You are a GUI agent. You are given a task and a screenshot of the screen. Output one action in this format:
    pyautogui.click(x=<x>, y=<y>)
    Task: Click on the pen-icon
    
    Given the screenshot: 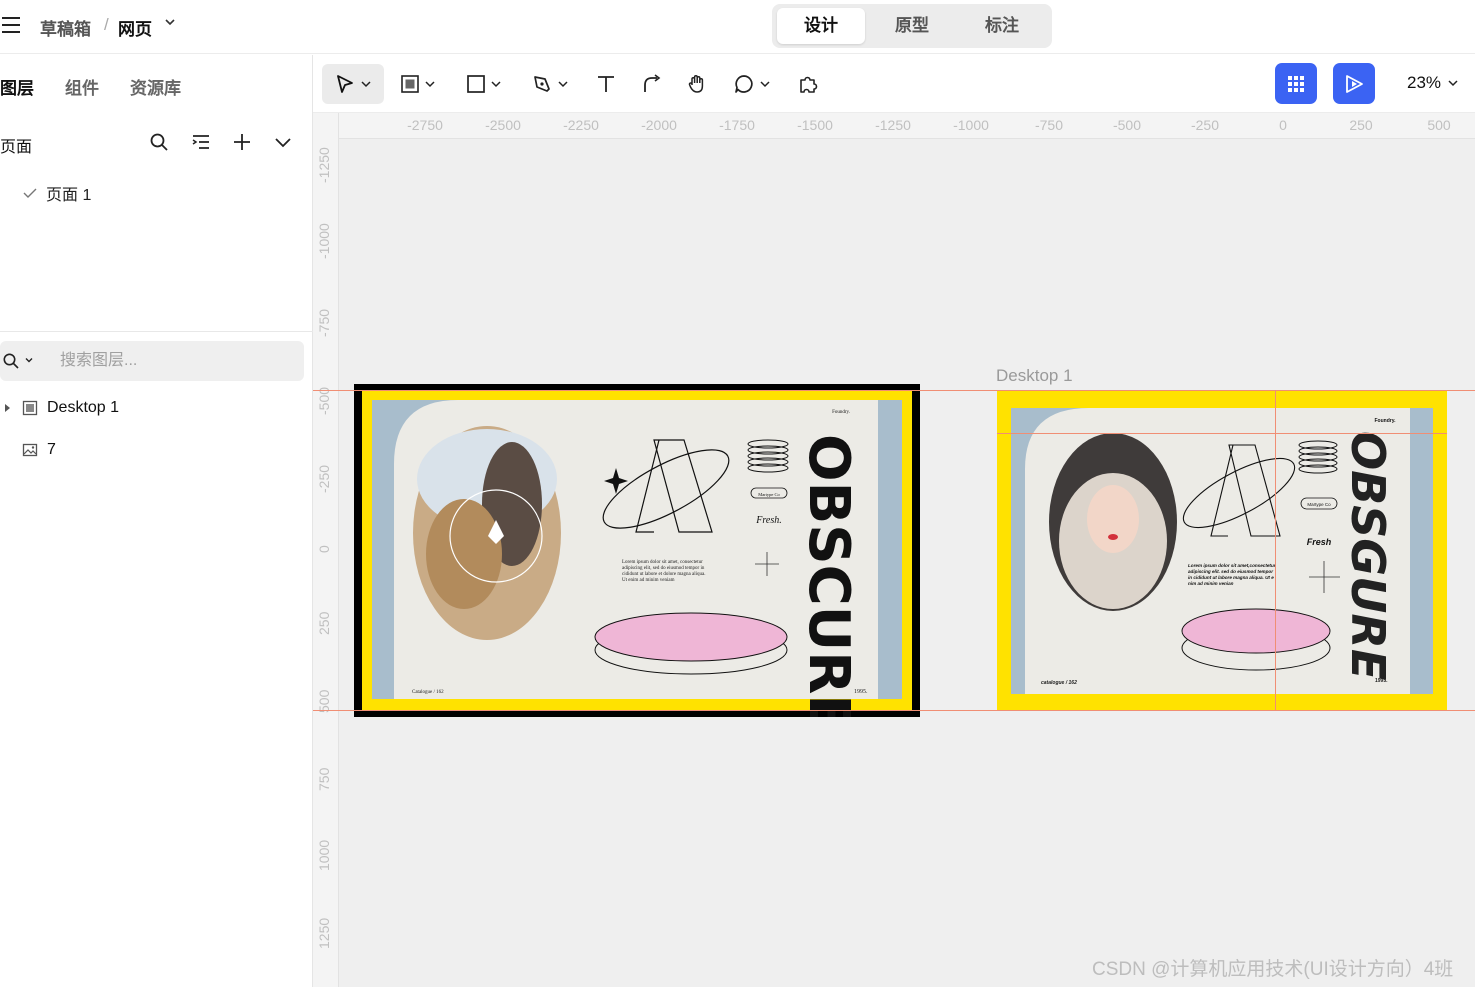 What is the action you would take?
    pyautogui.click(x=542, y=84)
    